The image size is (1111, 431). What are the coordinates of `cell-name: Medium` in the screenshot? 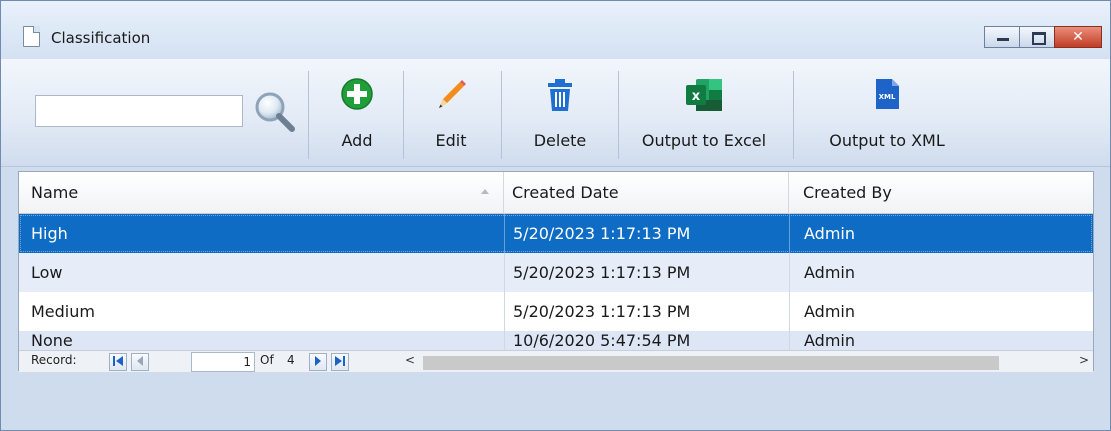 It's located at (63, 311).